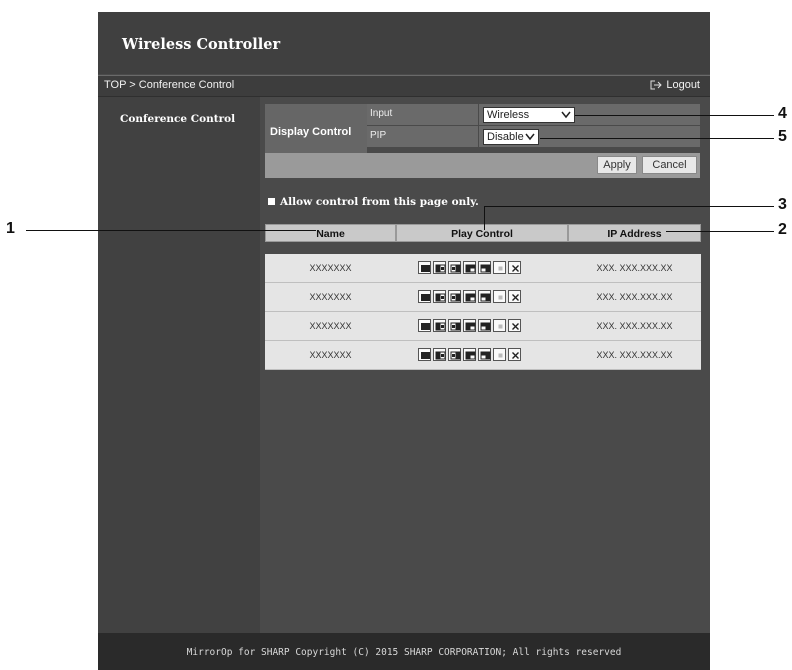  What do you see at coordinates (589, 137) in the screenshot?
I see `pip-row: Disable` at bounding box center [589, 137].